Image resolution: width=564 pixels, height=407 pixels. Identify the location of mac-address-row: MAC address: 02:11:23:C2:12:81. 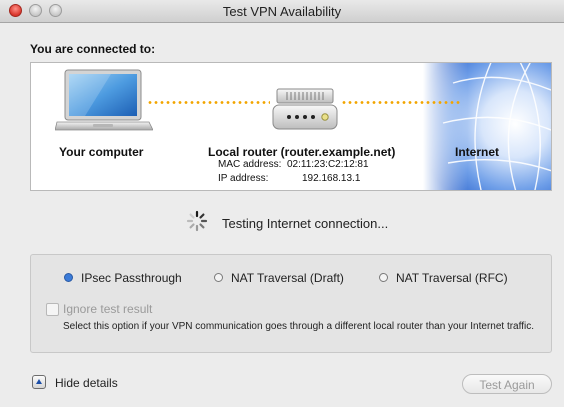
(293, 164).